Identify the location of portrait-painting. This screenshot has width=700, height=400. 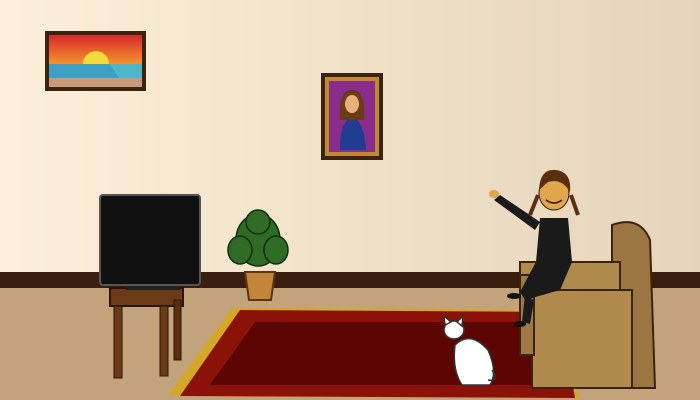
(352, 116).